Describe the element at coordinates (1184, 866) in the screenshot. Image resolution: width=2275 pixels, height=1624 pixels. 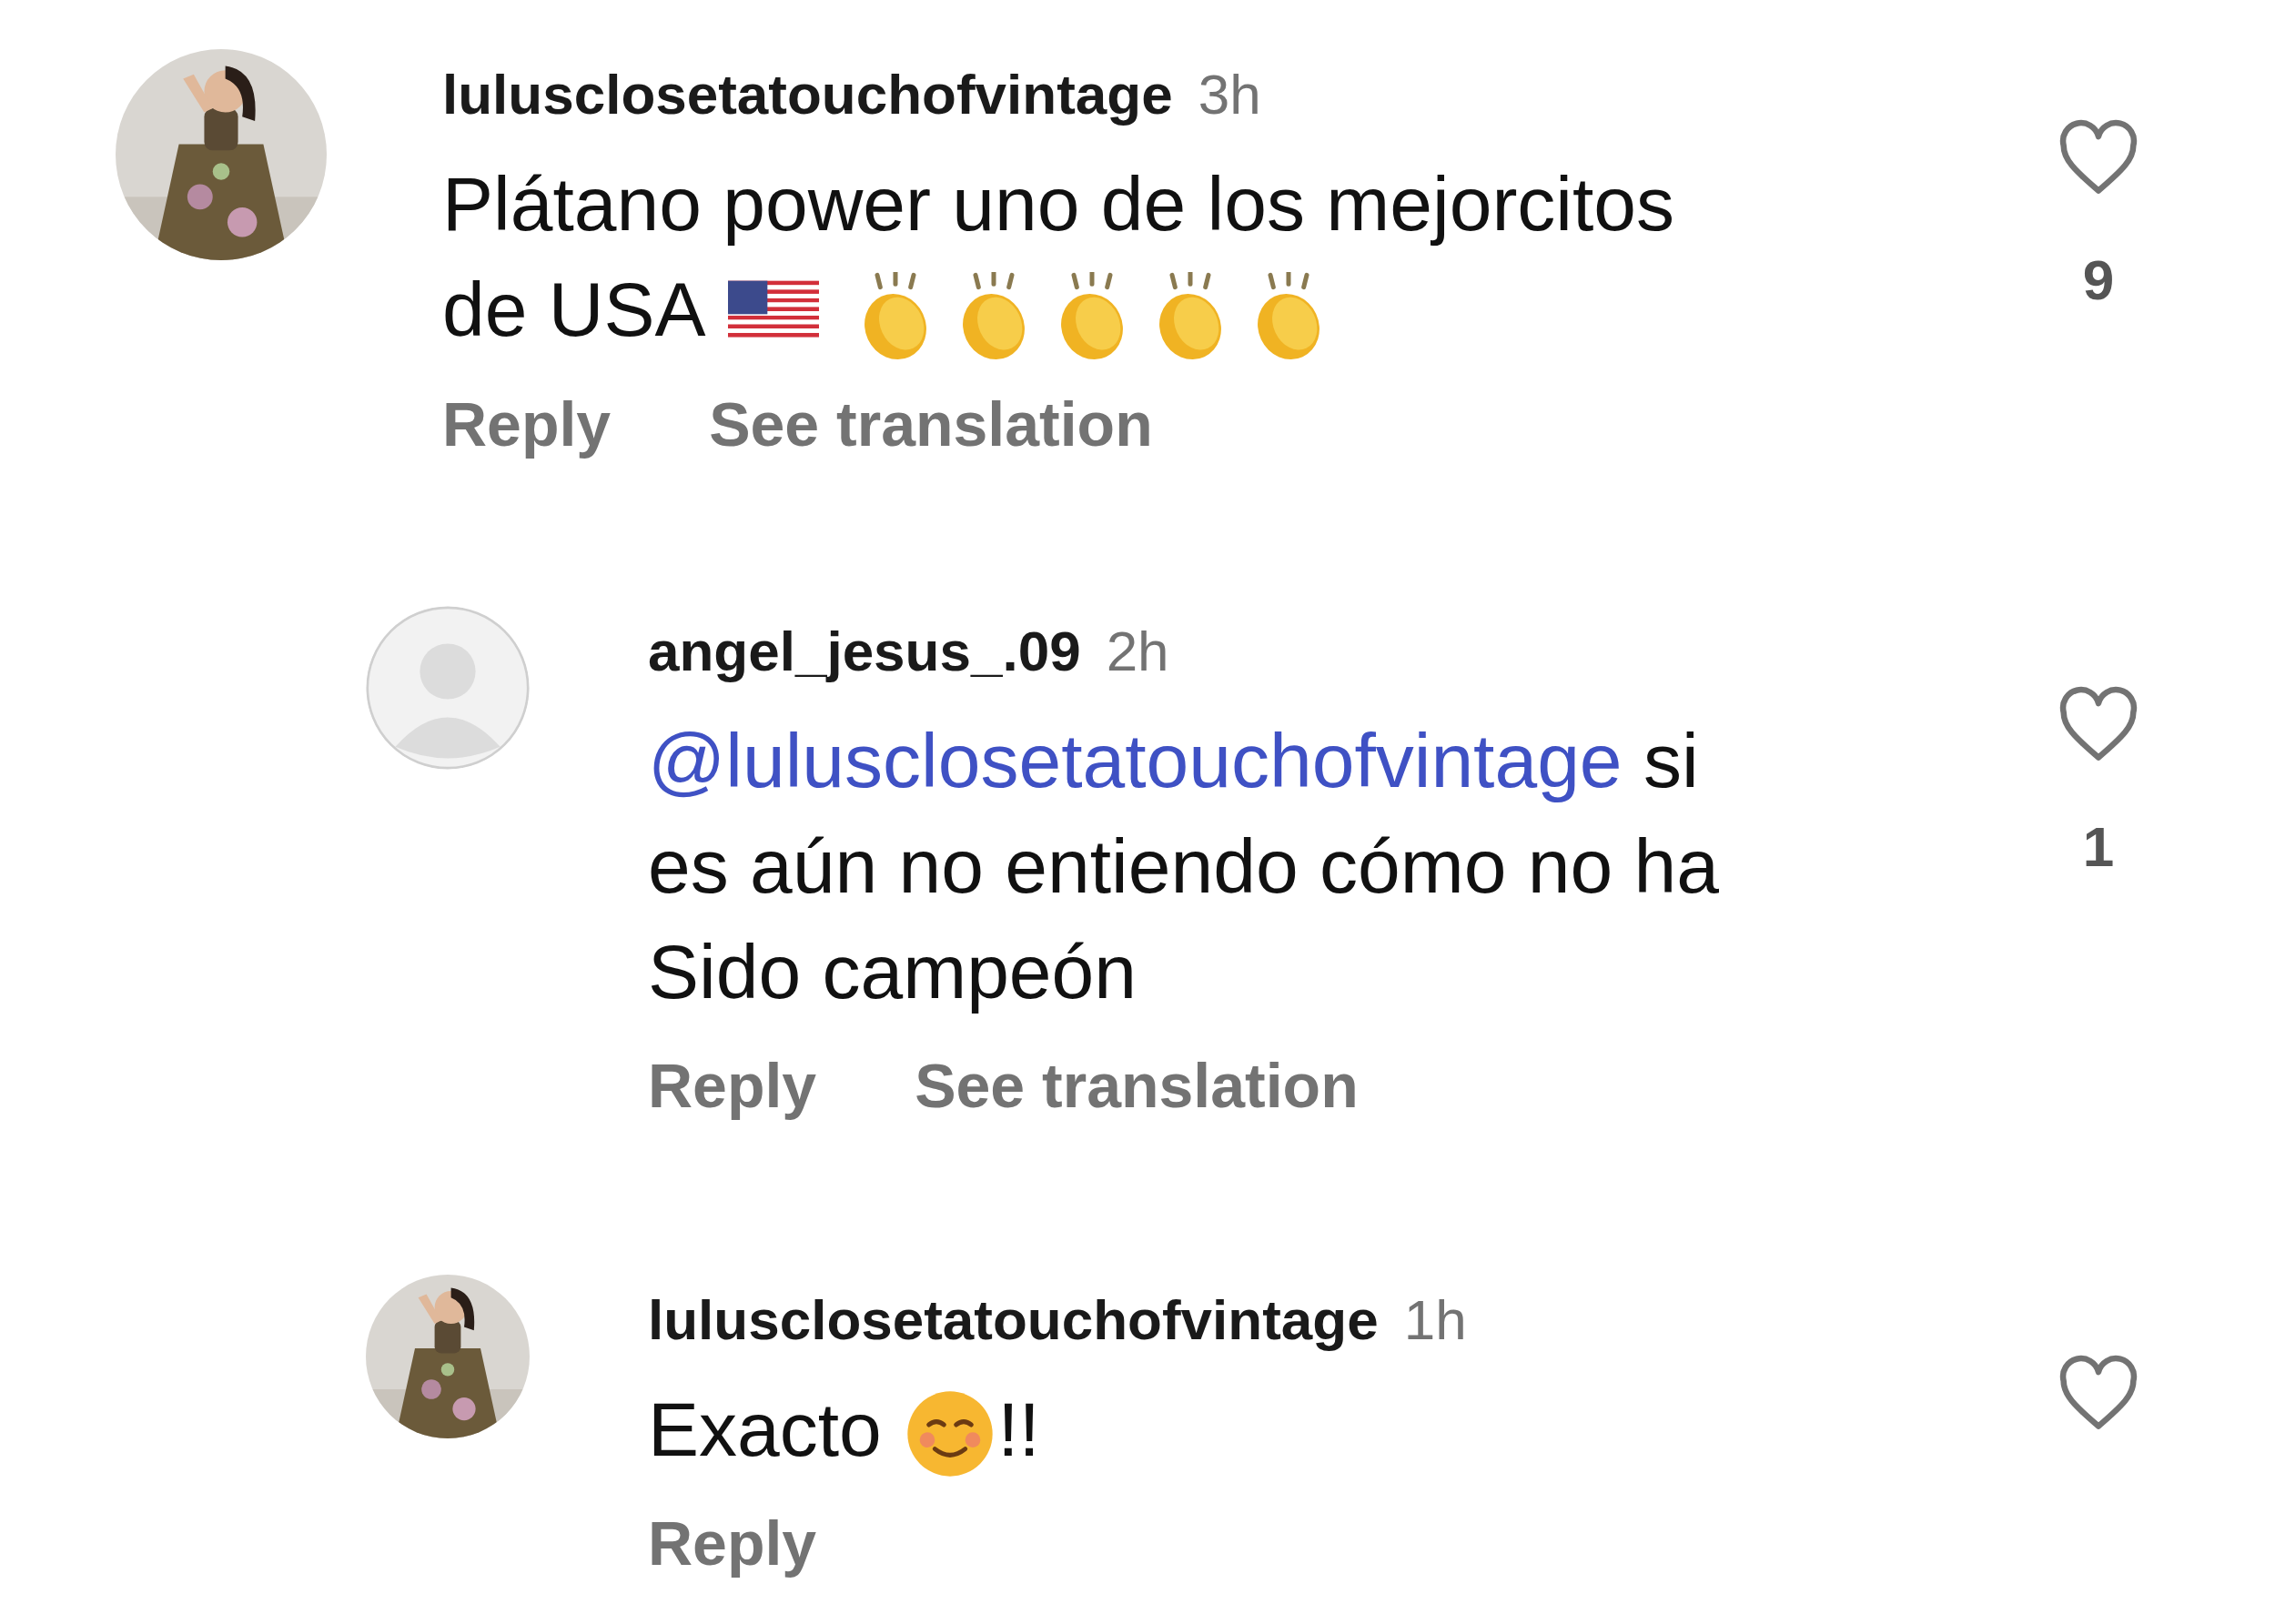
I see `comment-text: @lulusclosetatouchofvintage si es aún no entiendo cómo no ha Sido campeón` at that location.